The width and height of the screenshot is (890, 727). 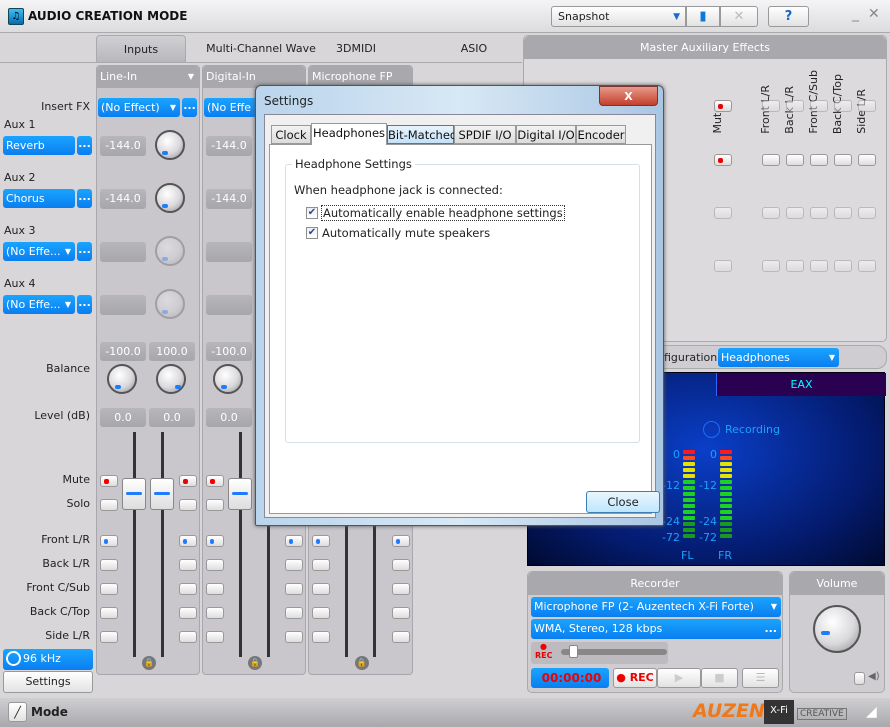 What do you see at coordinates (349, 134) in the screenshot?
I see `tab-headphones: Headphones` at bounding box center [349, 134].